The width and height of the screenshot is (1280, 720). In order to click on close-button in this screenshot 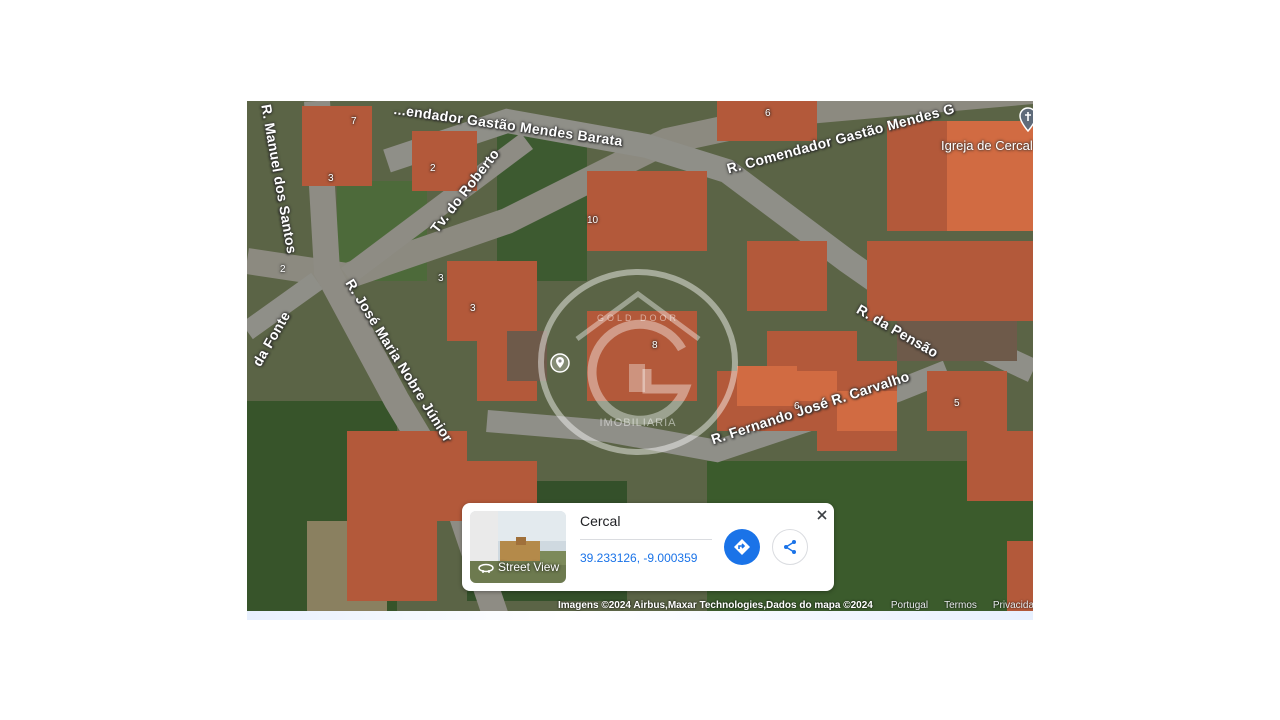, I will do `click(822, 515)`.